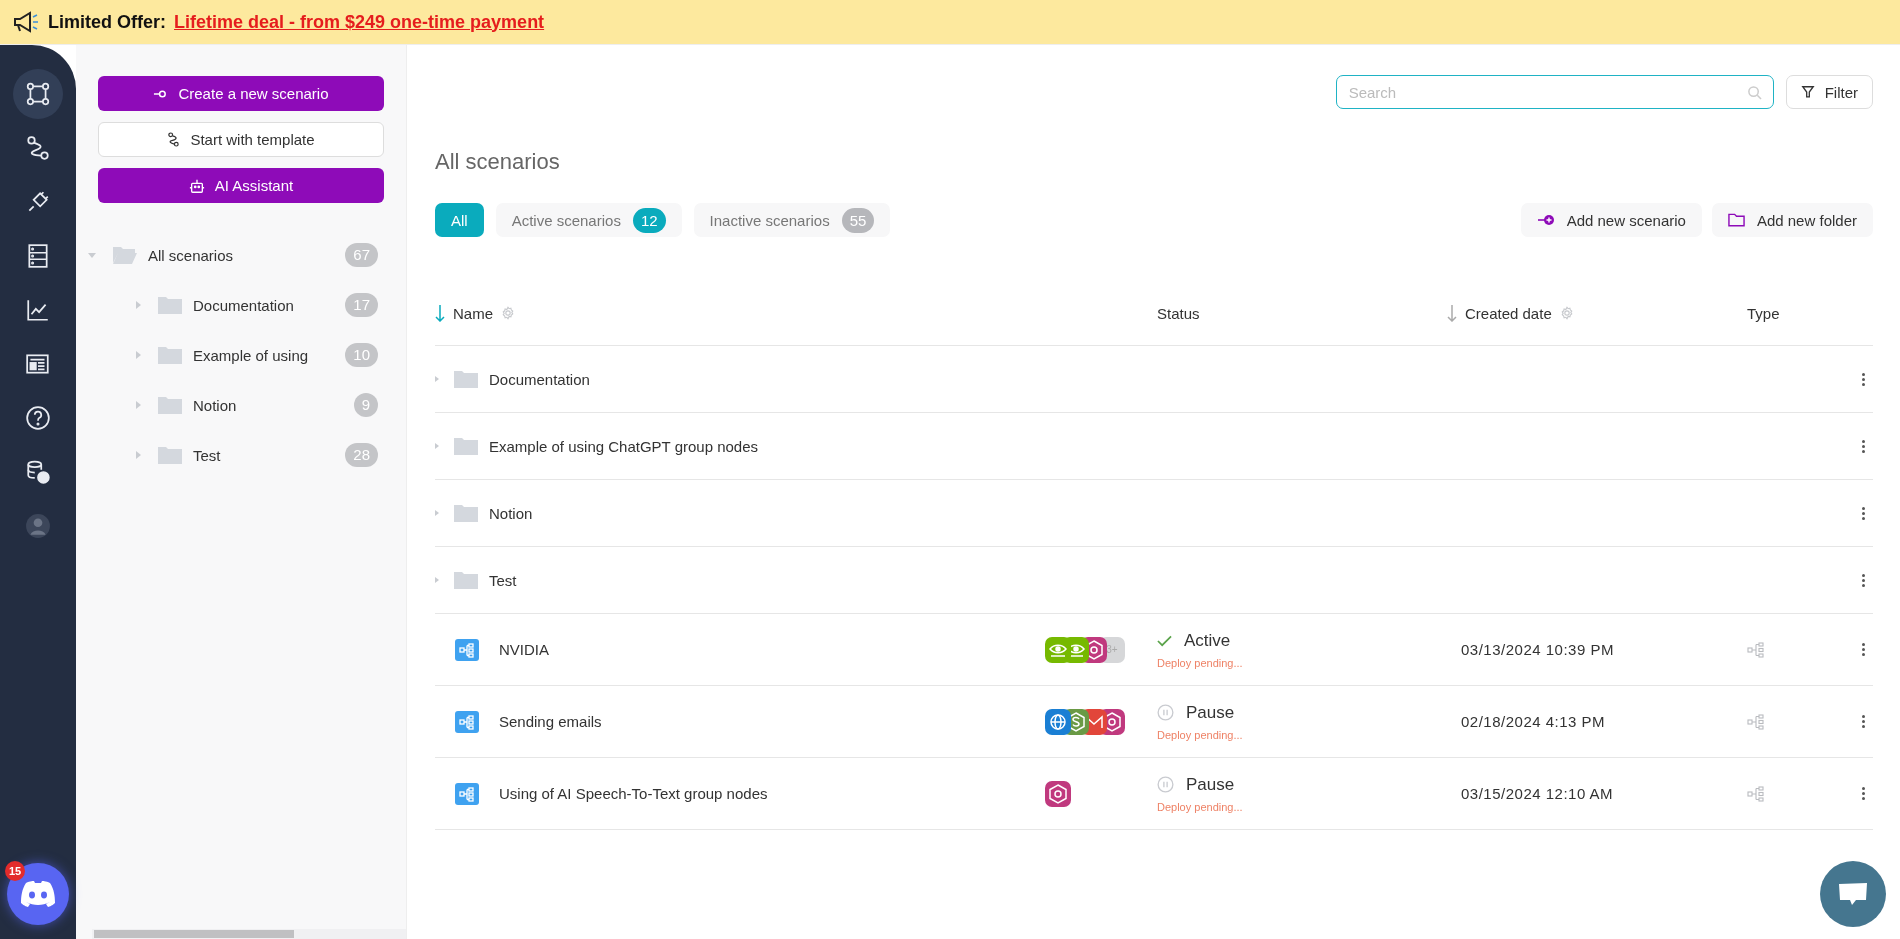 The image size is (1900, 939). Describe the element at coordinates (1178, 313) in the screenshot. I see `column-header: Status` at that location.